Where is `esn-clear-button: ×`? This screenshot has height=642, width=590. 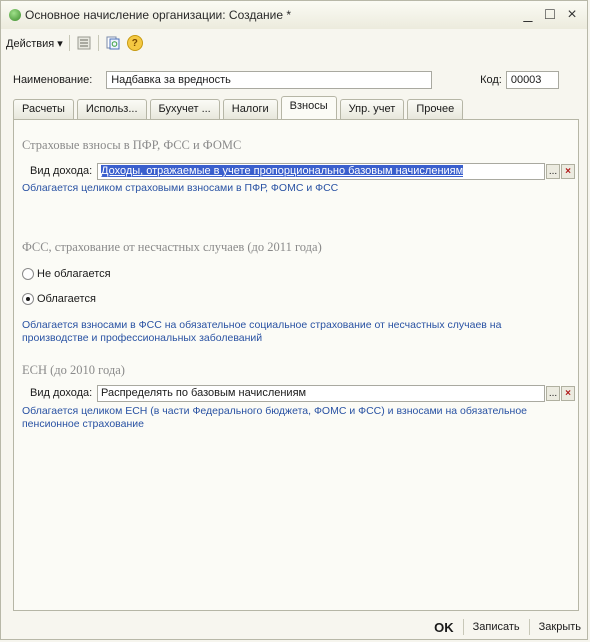
esn-clear-button: × is located at coordinates (568, 393).